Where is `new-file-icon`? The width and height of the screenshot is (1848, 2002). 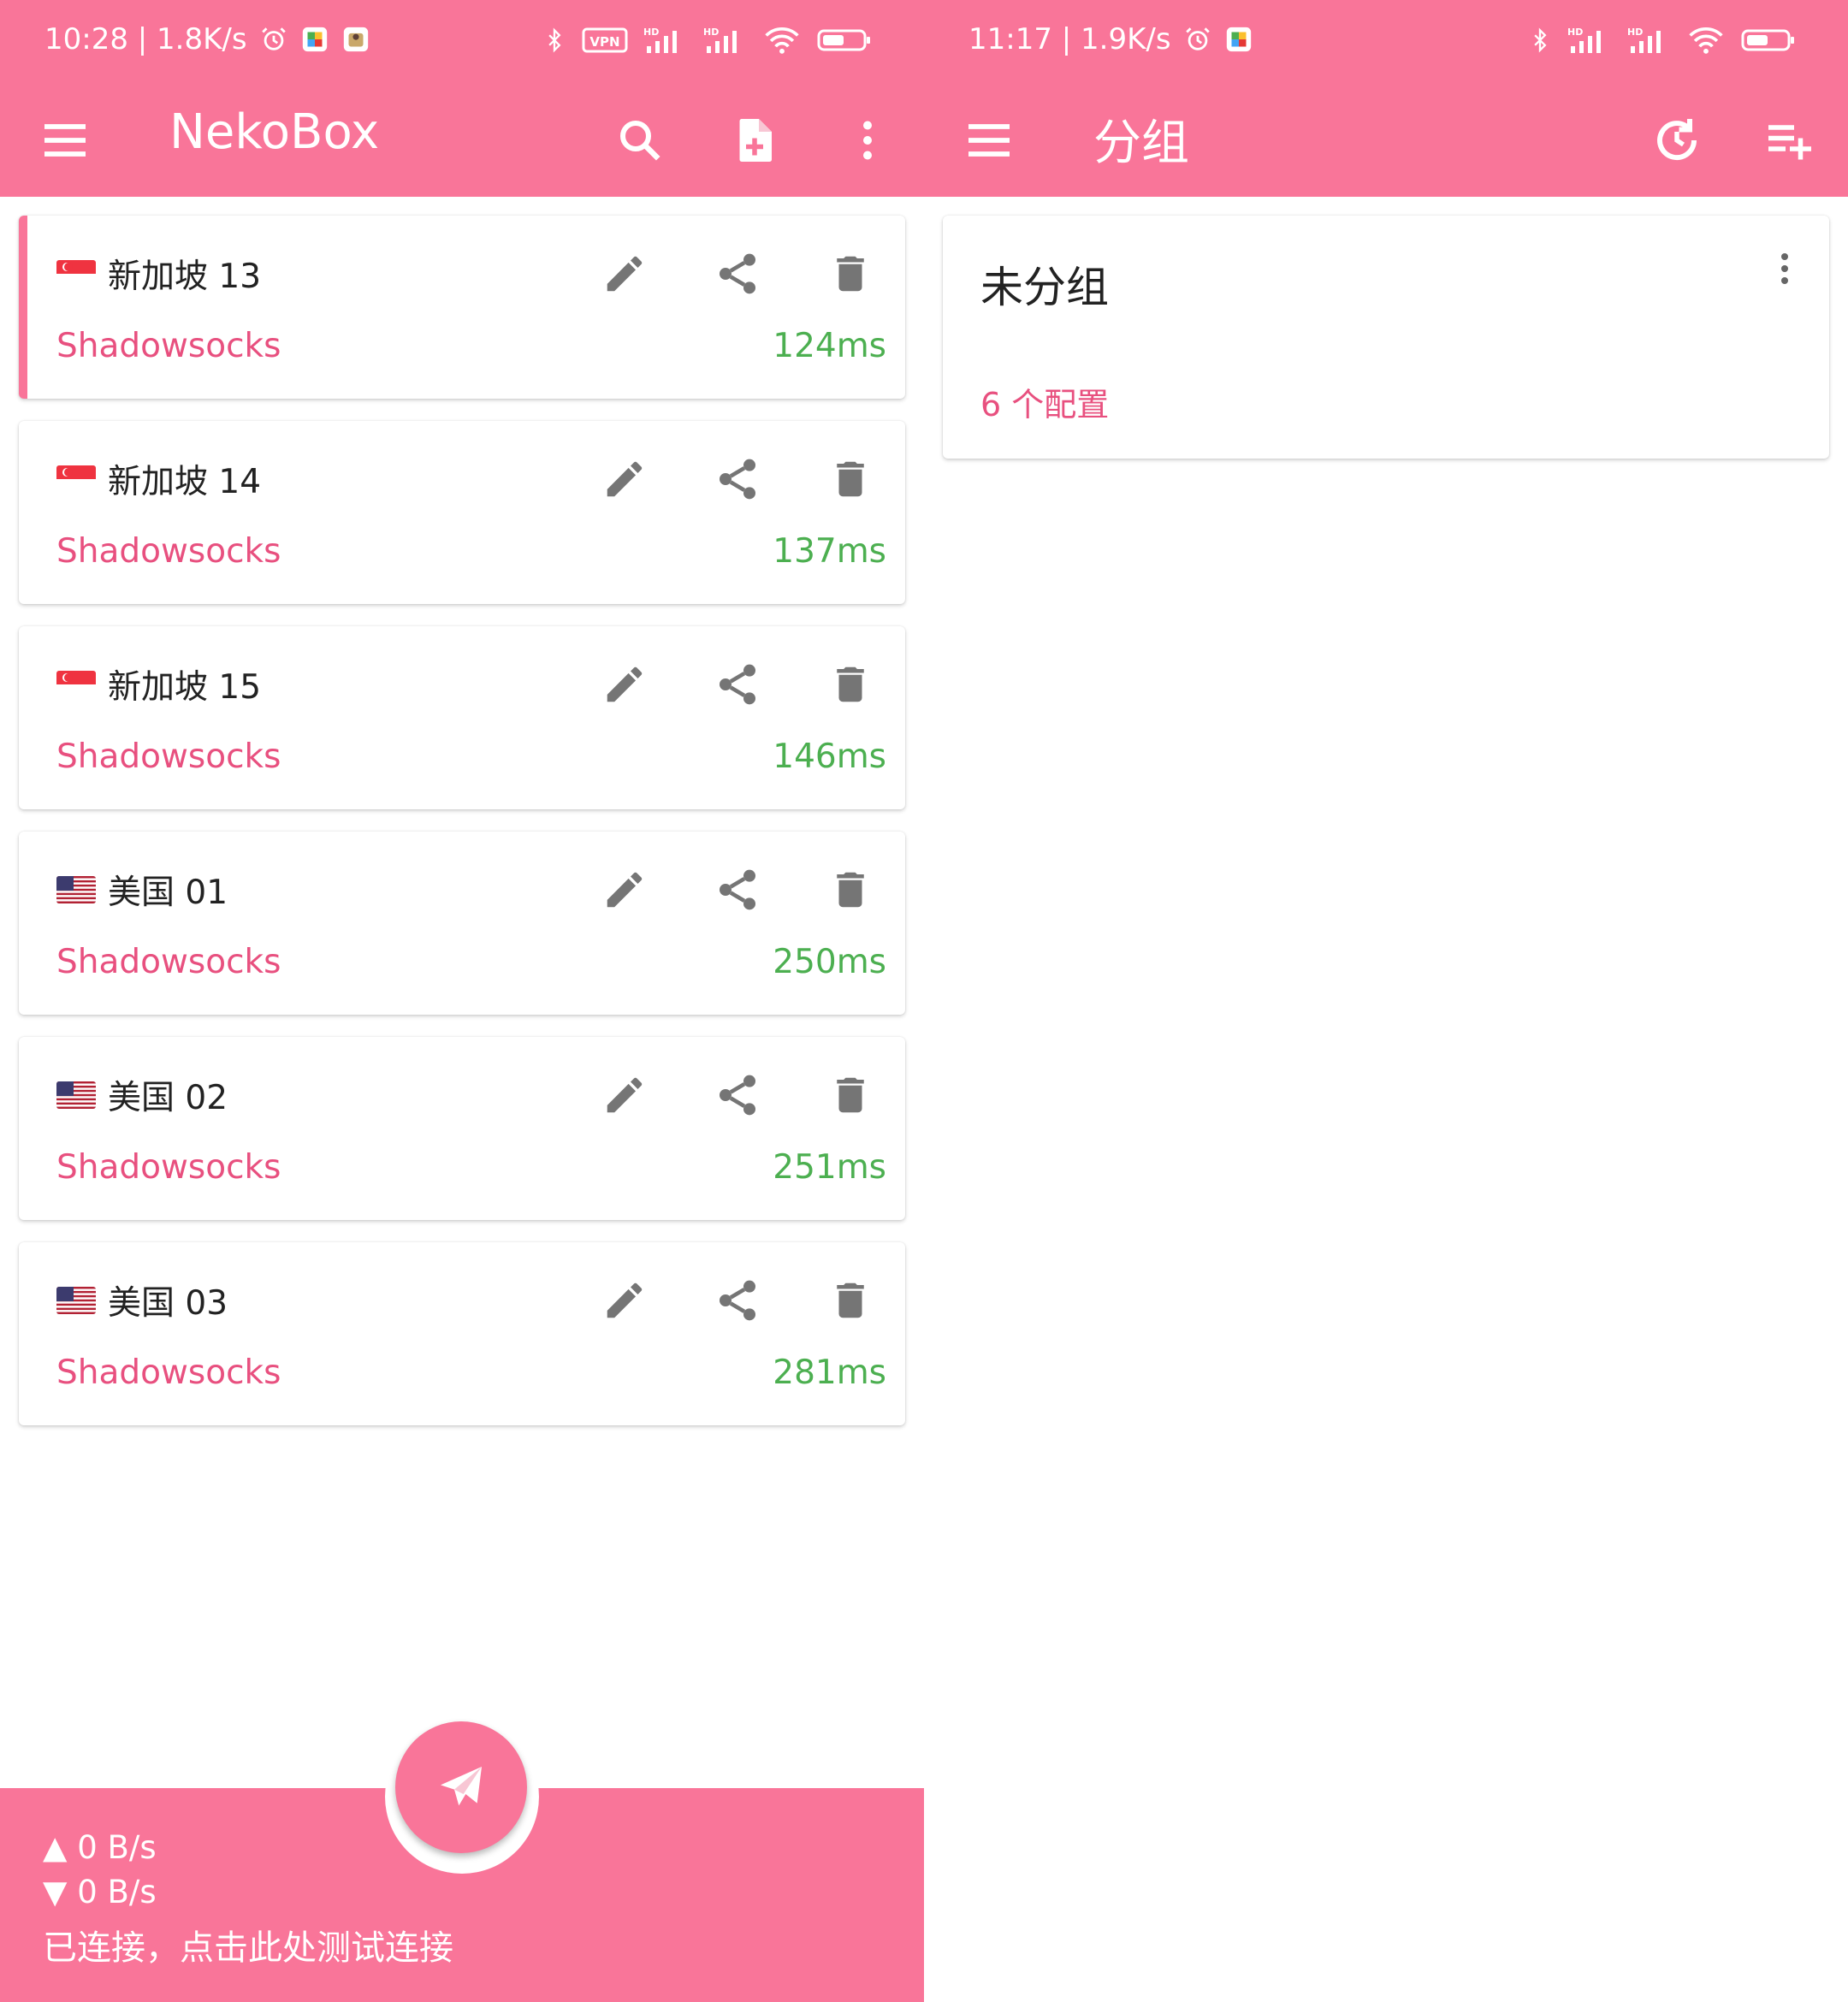
new-file-icon is located at coordinates (755, 140).